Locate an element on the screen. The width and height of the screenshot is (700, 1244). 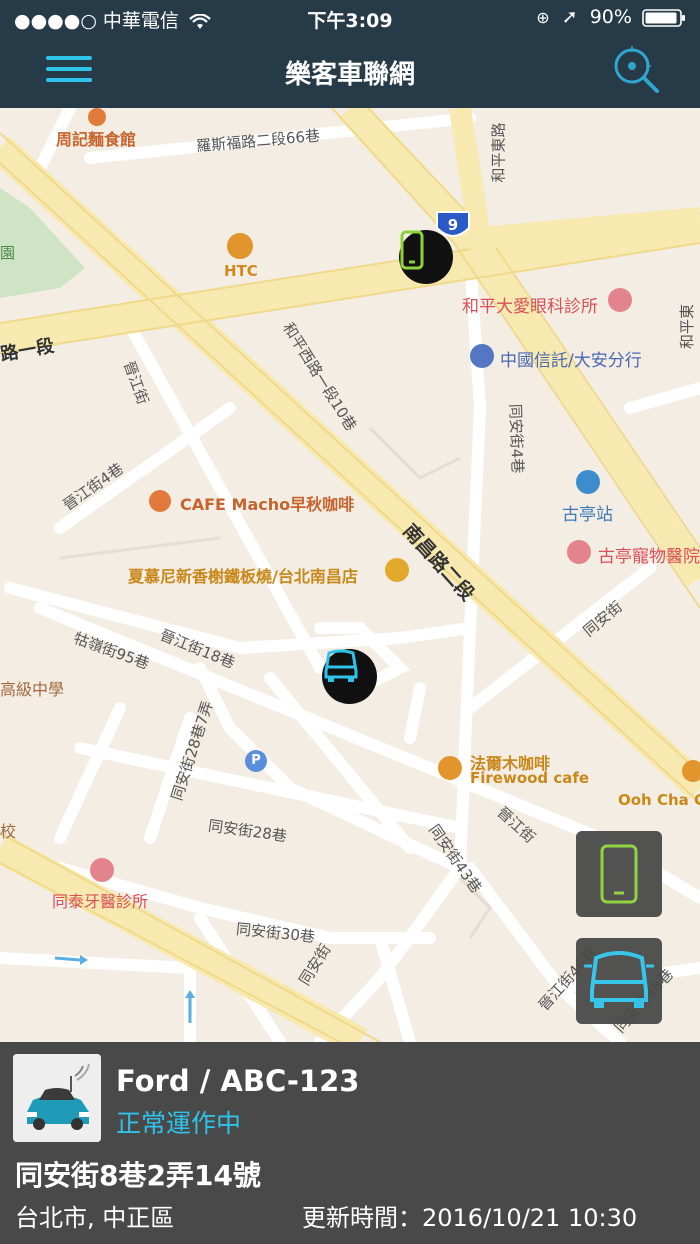
highway-number: 9 is located at coordinates (453, 225).